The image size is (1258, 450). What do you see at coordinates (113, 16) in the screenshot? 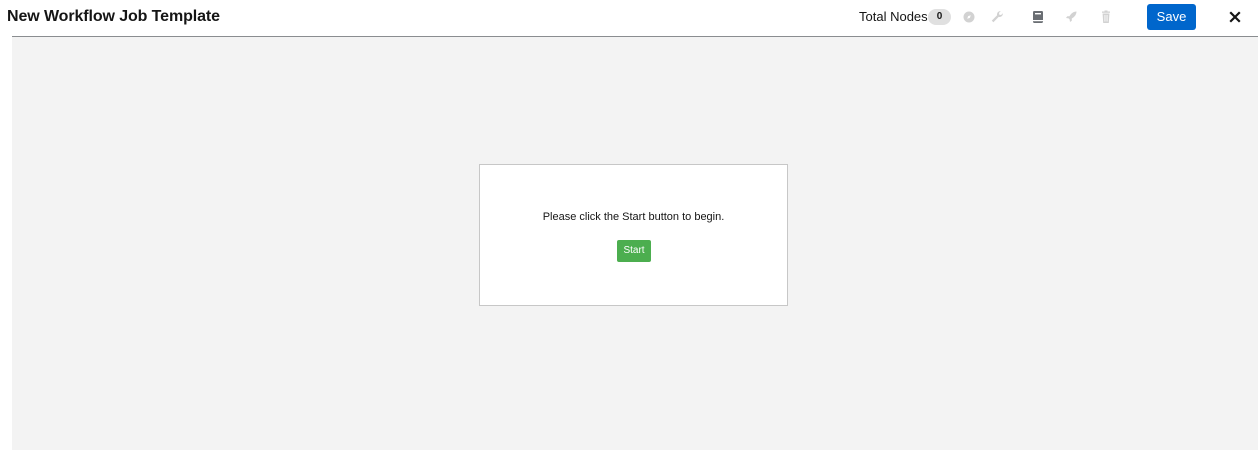
I see `page-title: New Workflow Job Template` at bounding box center [113, 16].